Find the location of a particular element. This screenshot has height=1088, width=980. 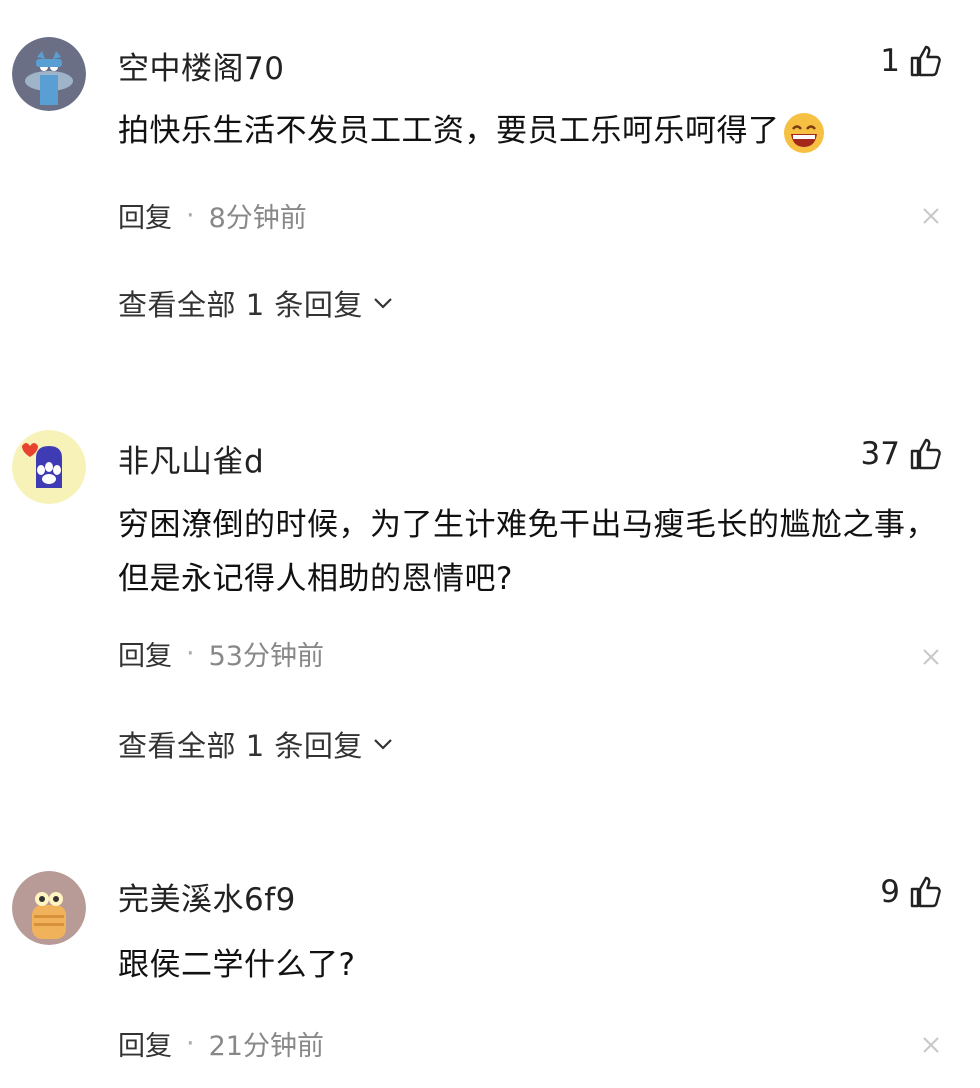

like-count: 1 is located at coordinates (890, 61).